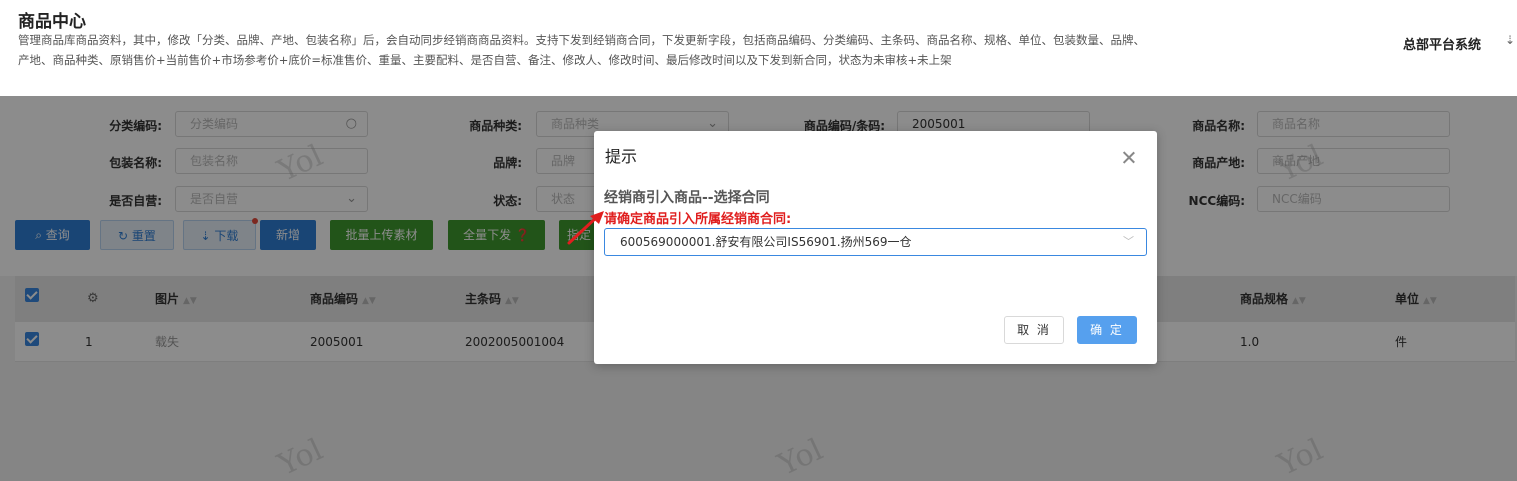 This screenshot has width=1517, height=481. I want to click on chevron-down-icon: ﹀, so click(1128, 242).